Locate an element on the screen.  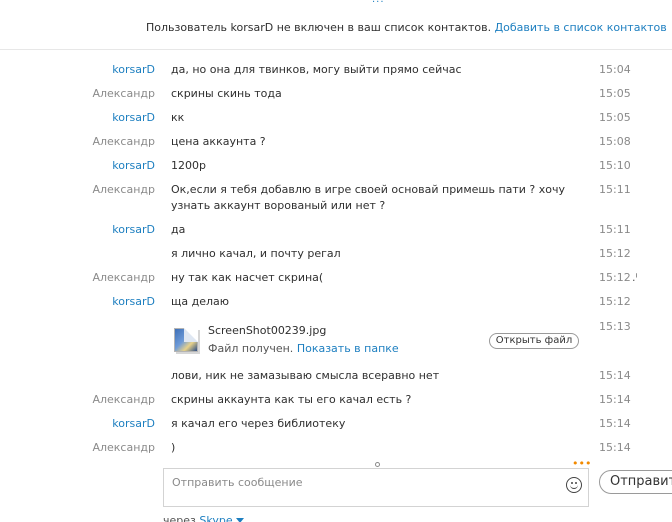
message-input-placeholder: Отправить сообщение is located at coordinates (237, 482).